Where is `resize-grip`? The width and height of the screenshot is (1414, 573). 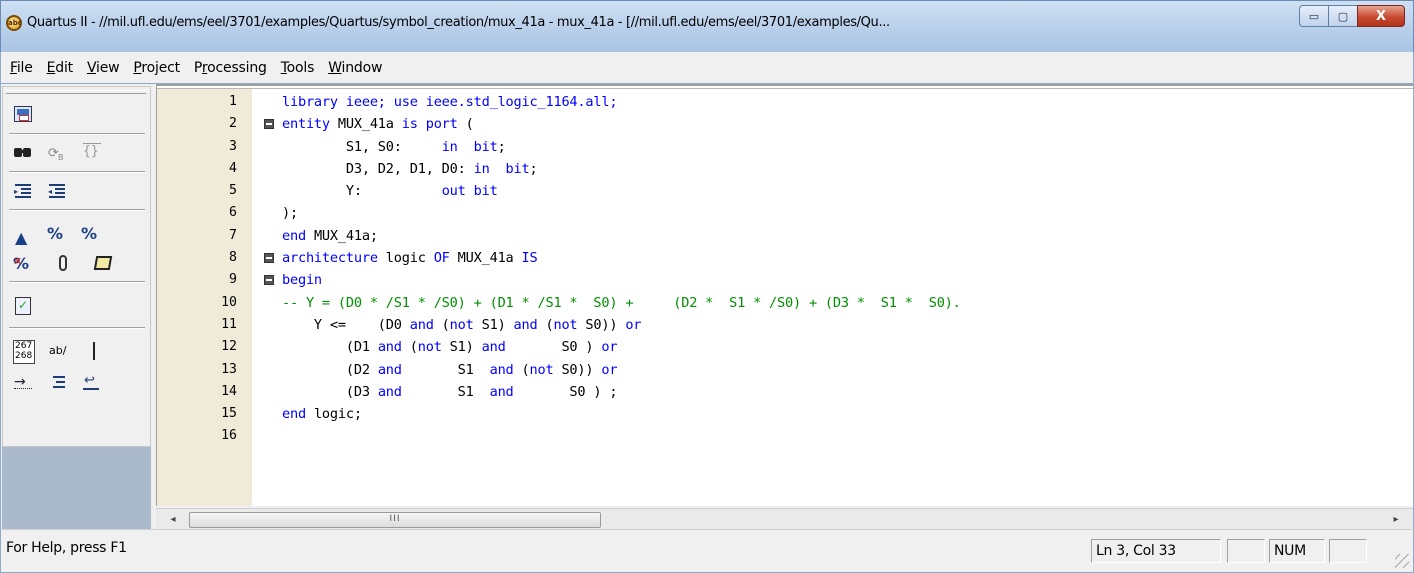
resize-grip is located at coordinates (1402, 561).